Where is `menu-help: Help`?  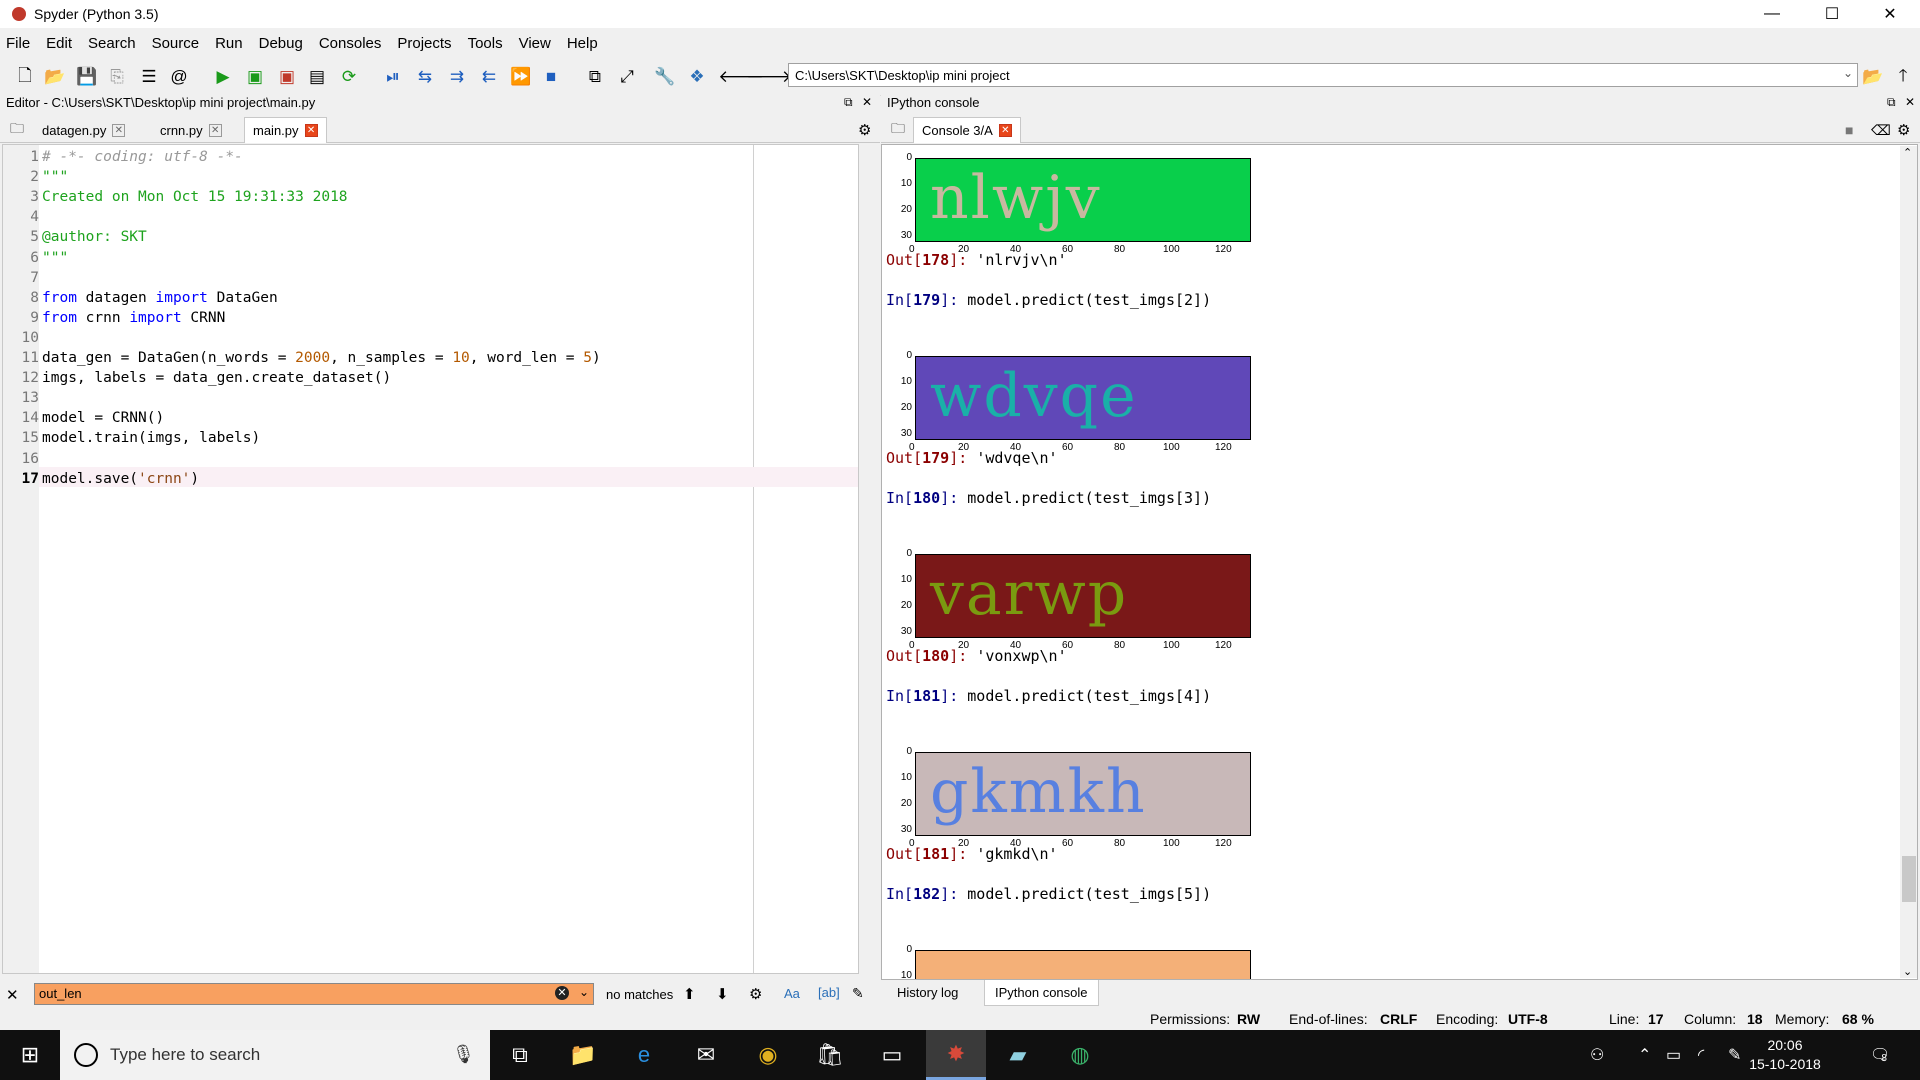 menu-help: Help is located at coordinates (582, 43).